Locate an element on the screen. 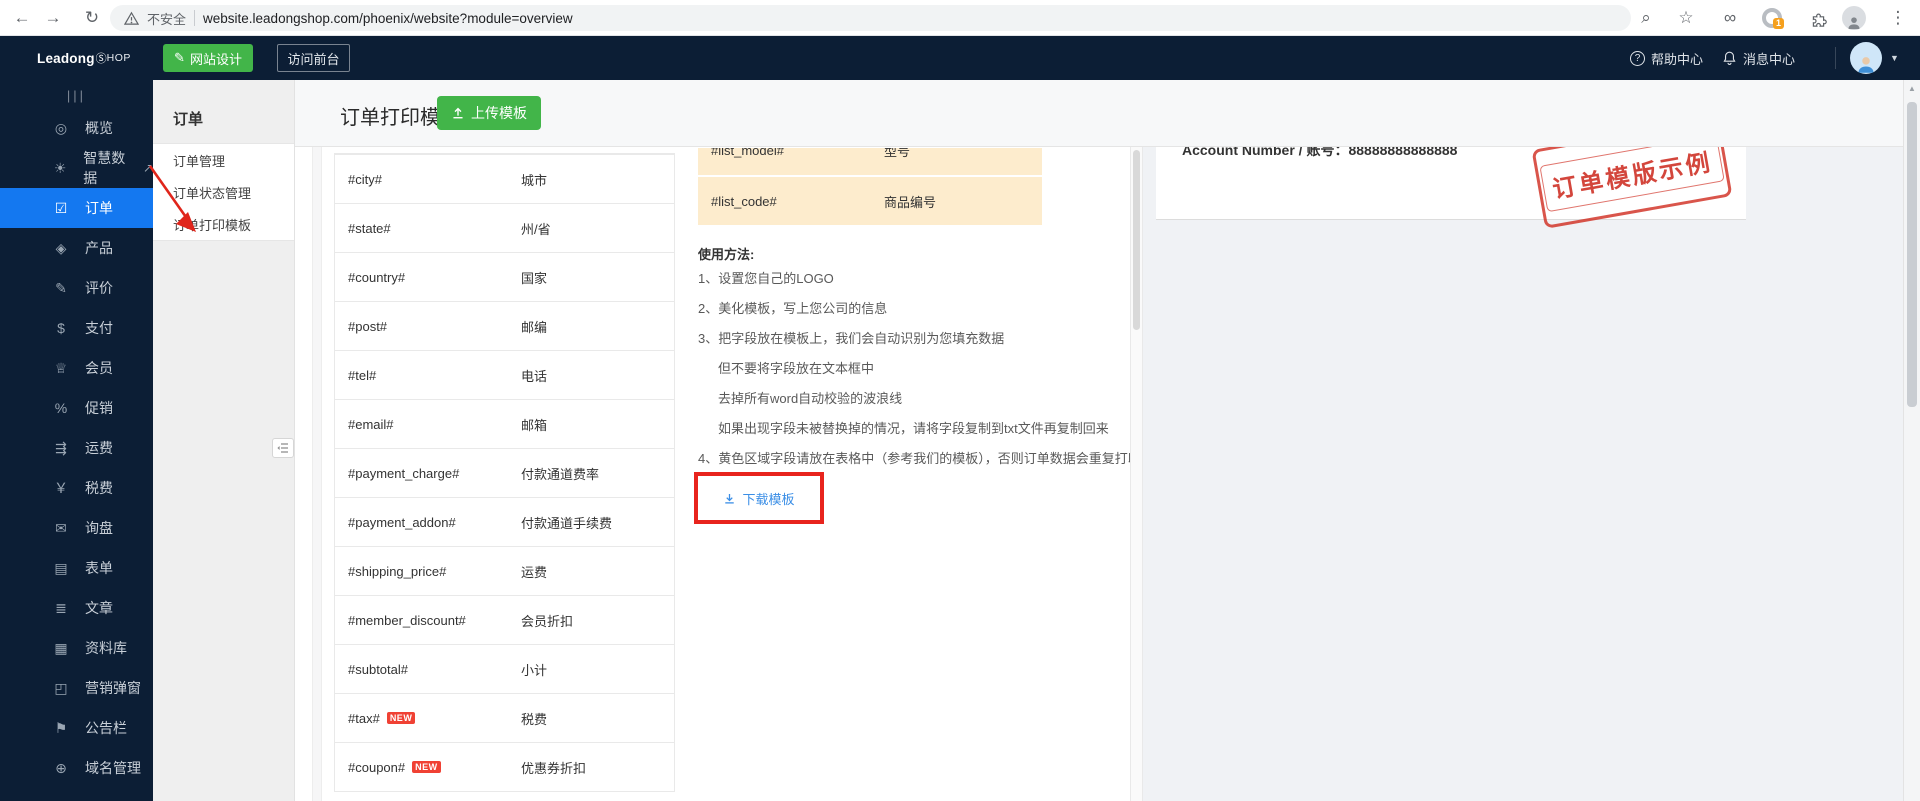 This screenshot has height=801, width=1920. sidebar-item-label: 表单 is located at coordinates (99, 568).